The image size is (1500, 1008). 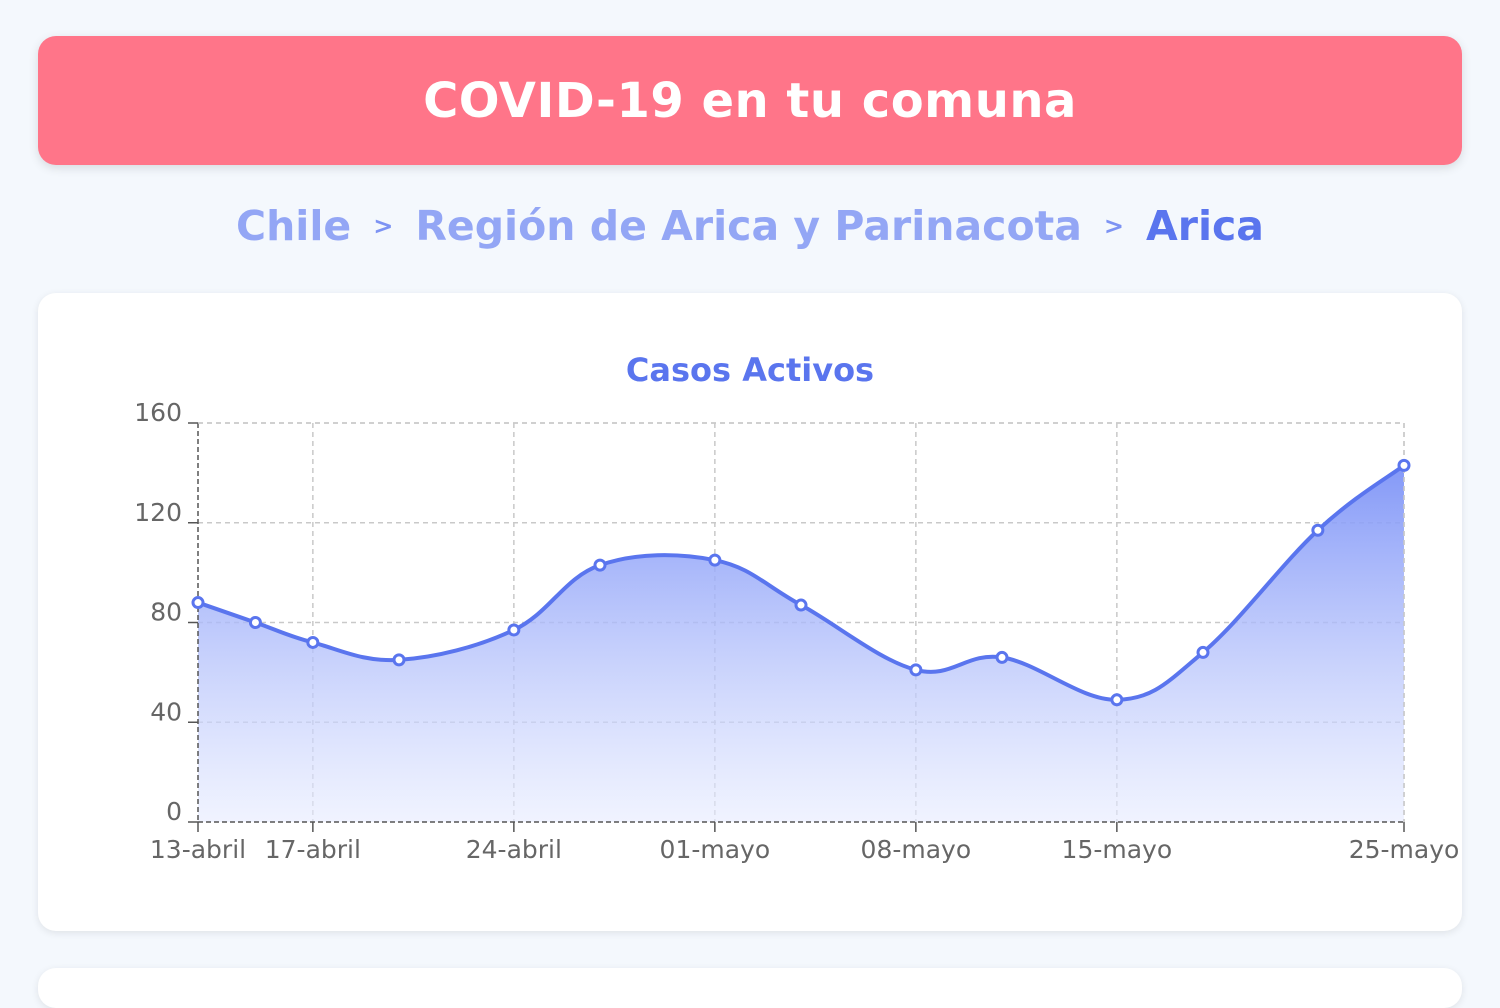 What do you see at coordinates (750, 370) in the screenshot?
I see `chart-title: Casos Activos` at bounding box center [750, 370].